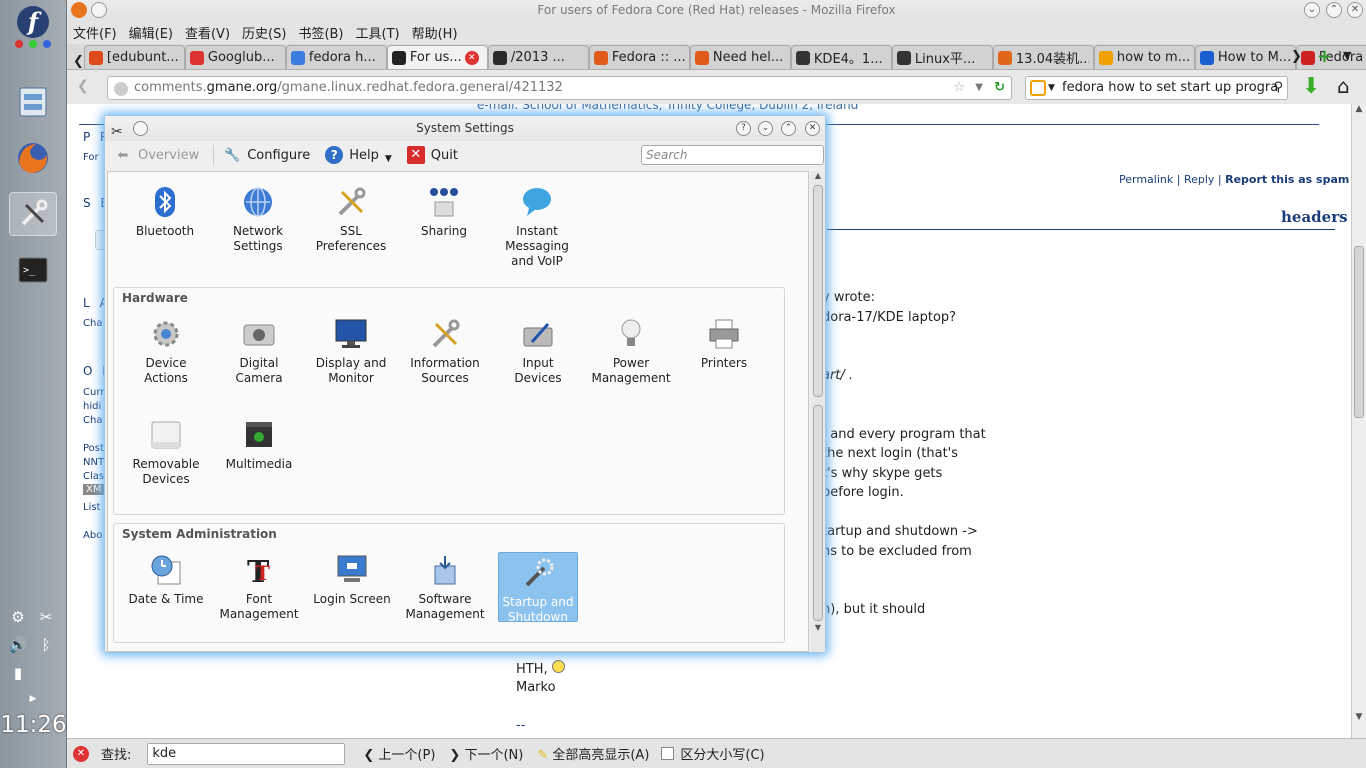 The width and height of the screenshot is (1366, 768). Describe the element at coordinates (1324, 56) in the screenshot. I see `new-tab-icon: +` at that location.